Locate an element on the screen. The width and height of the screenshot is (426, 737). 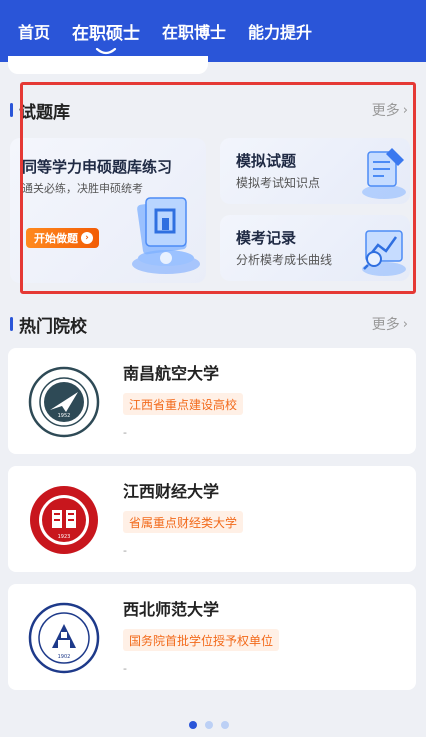
card-subtitle: 分析模考成长曲线 is located at coordinates (284, 260).